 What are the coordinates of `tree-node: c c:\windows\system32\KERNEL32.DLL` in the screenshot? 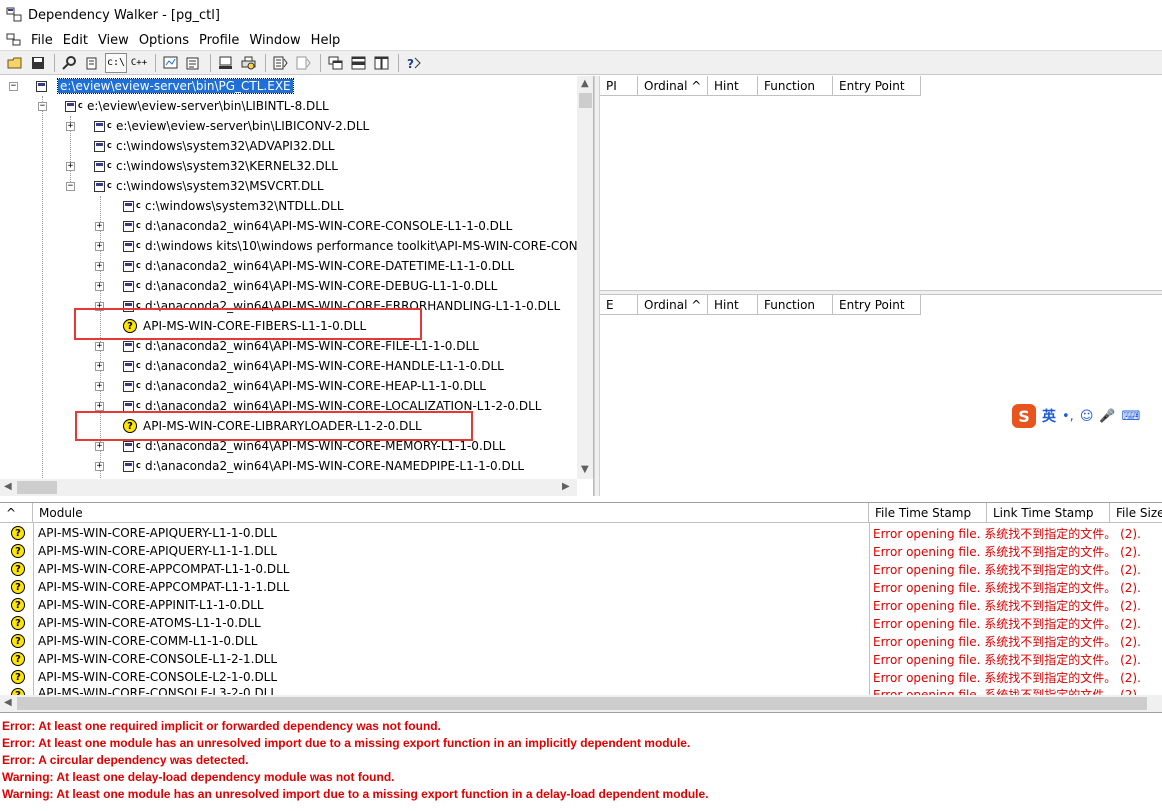 It's located at (216, 166).